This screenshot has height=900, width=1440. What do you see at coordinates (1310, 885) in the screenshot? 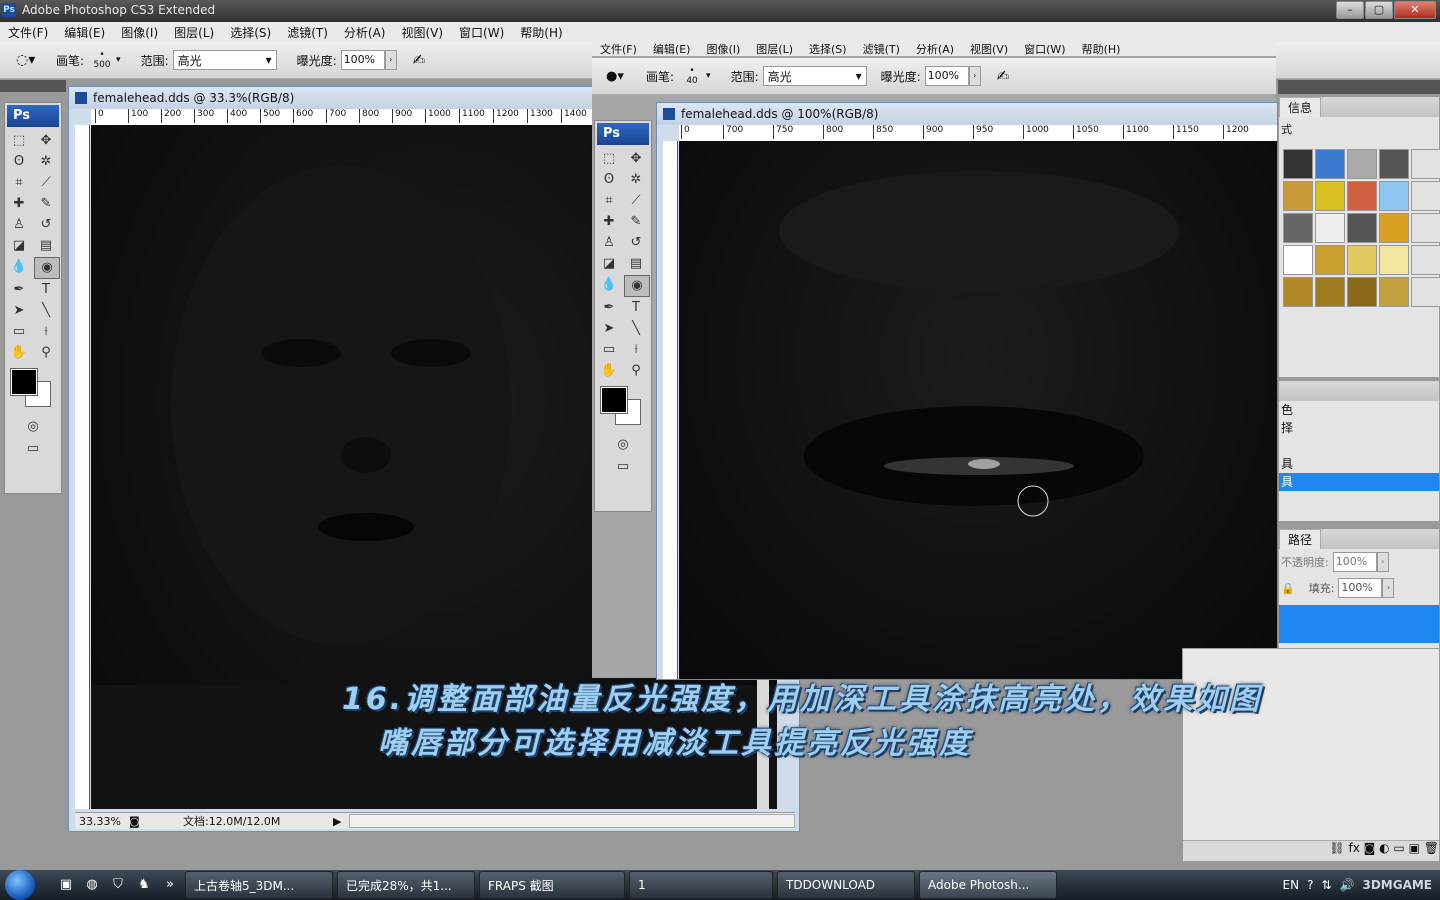
I see `help-icon: ?` at bounding box center [1310, 885].